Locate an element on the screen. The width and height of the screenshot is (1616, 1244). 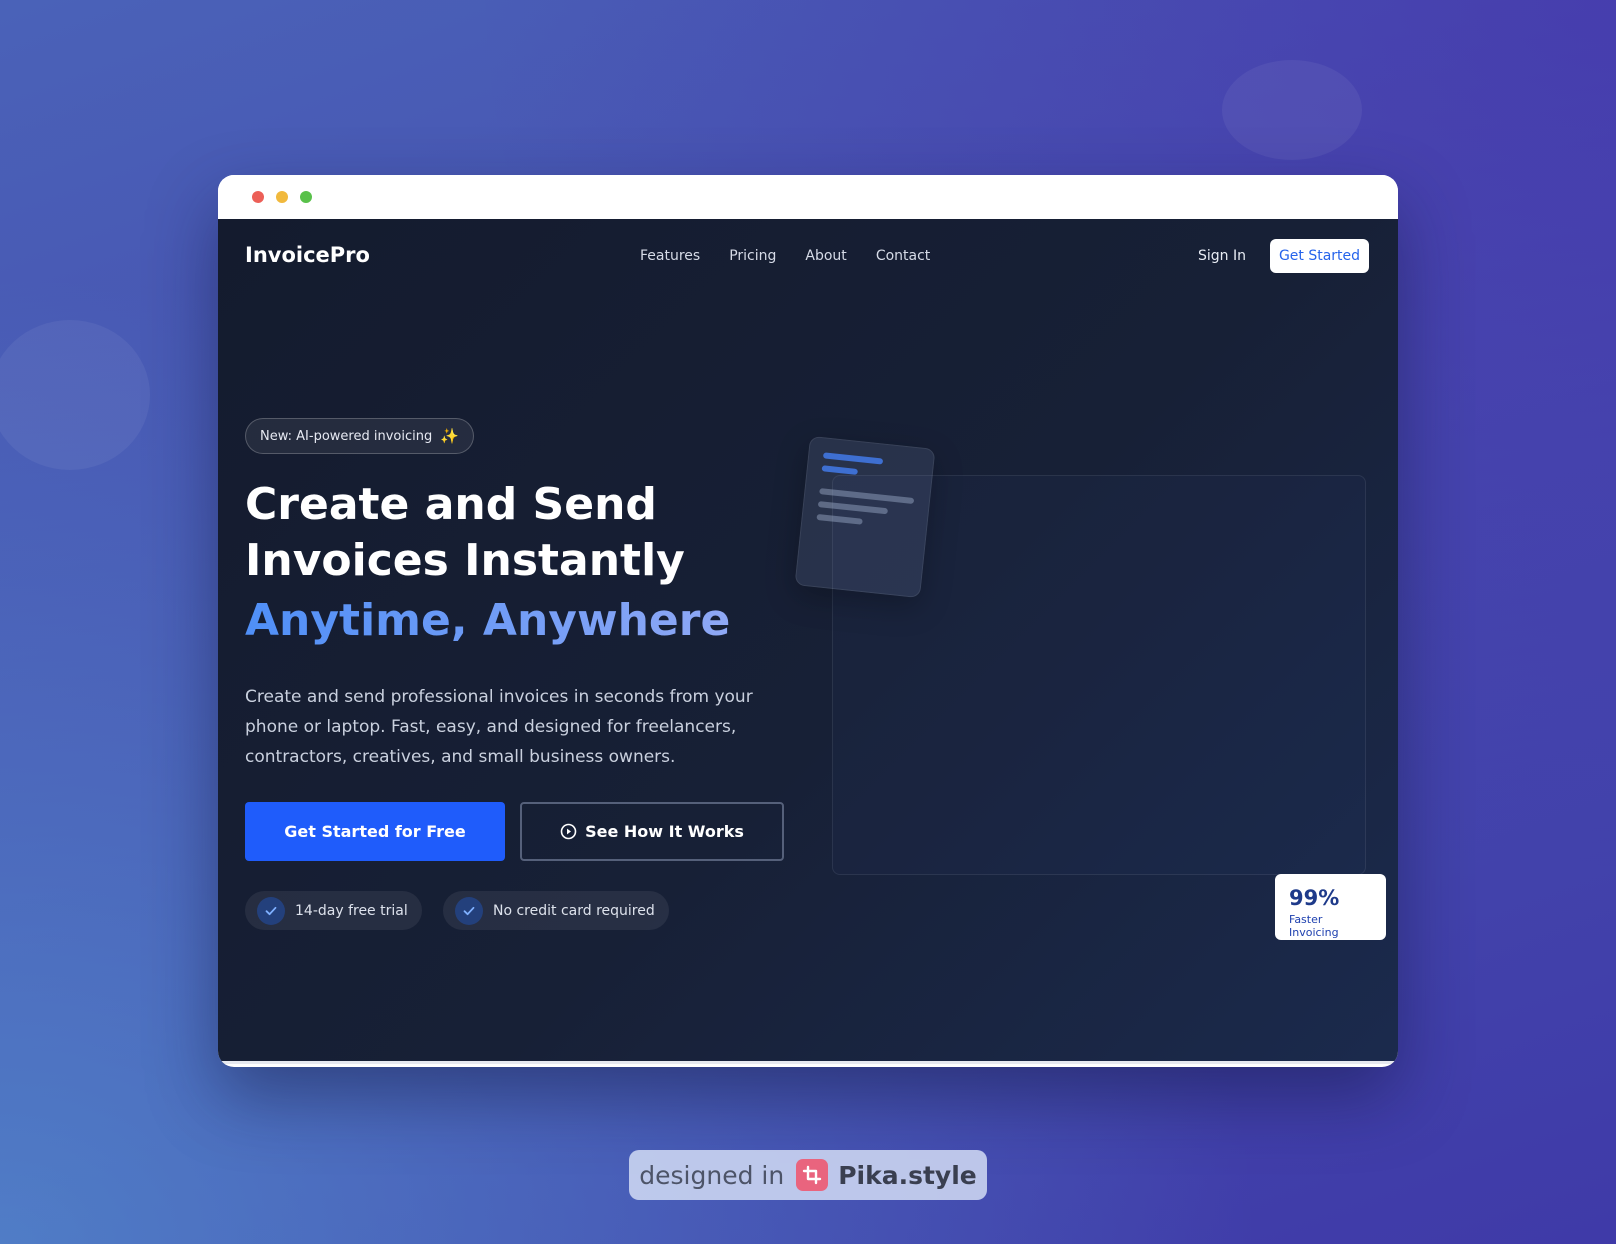
see-how-it-works-button: See How It Works is located at coordinates (652, 831).